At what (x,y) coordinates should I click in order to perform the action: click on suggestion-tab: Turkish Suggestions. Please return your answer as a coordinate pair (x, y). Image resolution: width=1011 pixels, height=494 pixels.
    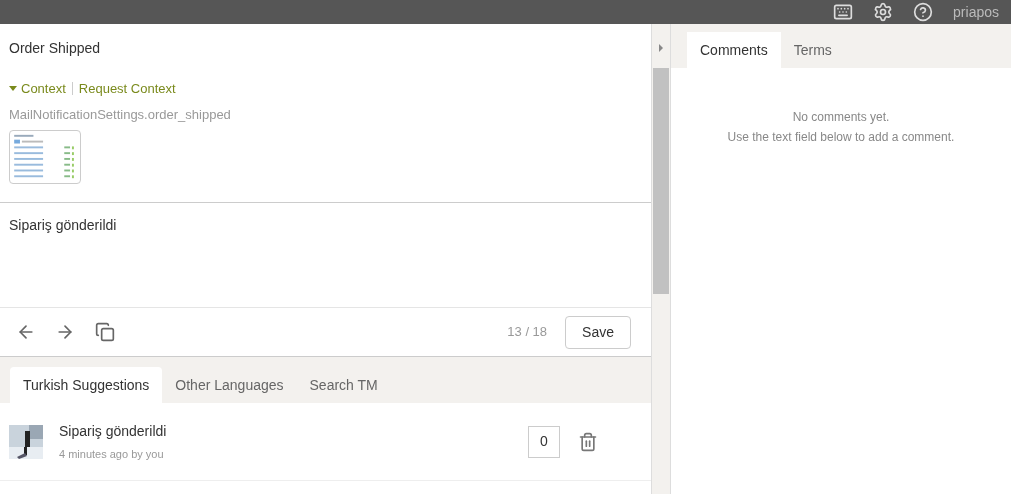
    Looking at the image, I should click on (86, 385).